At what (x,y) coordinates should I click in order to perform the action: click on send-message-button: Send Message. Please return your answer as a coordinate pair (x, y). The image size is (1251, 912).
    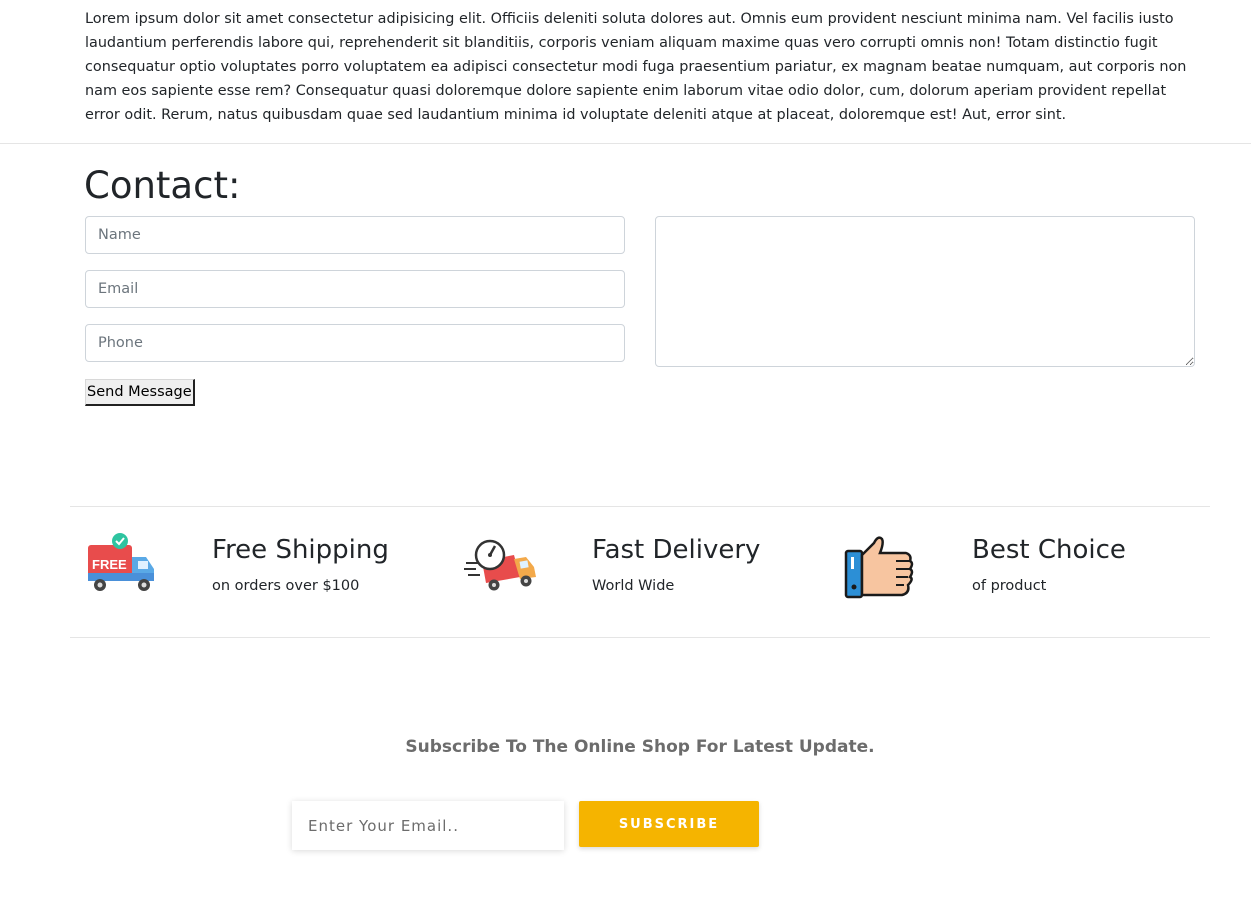
    Looking at the image, I should click on (140, 392).